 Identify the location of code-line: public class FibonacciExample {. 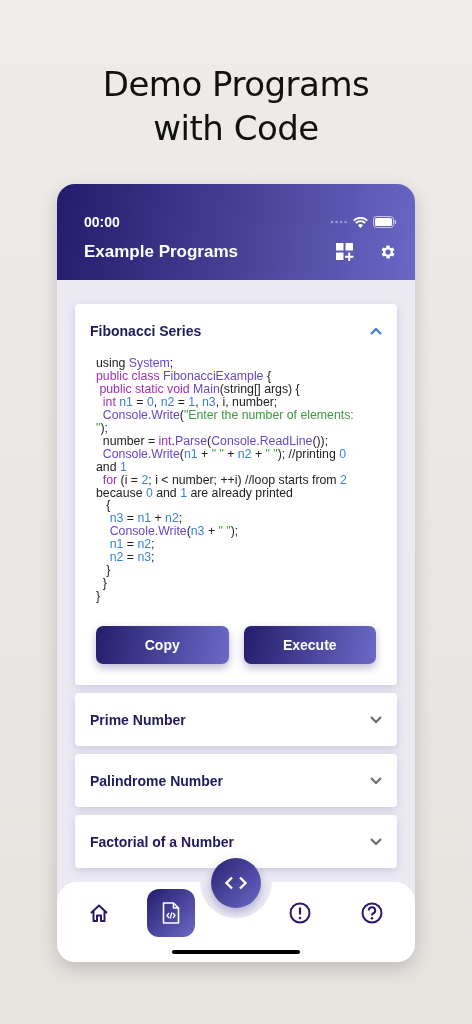
(184, 376).